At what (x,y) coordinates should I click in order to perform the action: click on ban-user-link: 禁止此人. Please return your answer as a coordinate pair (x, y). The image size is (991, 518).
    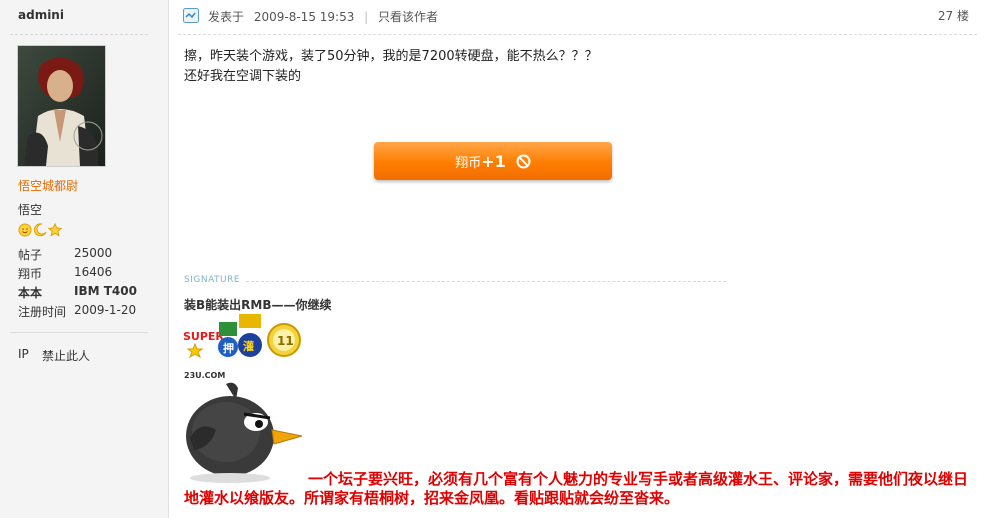
    Looking at the image, I should click on (66, 355).